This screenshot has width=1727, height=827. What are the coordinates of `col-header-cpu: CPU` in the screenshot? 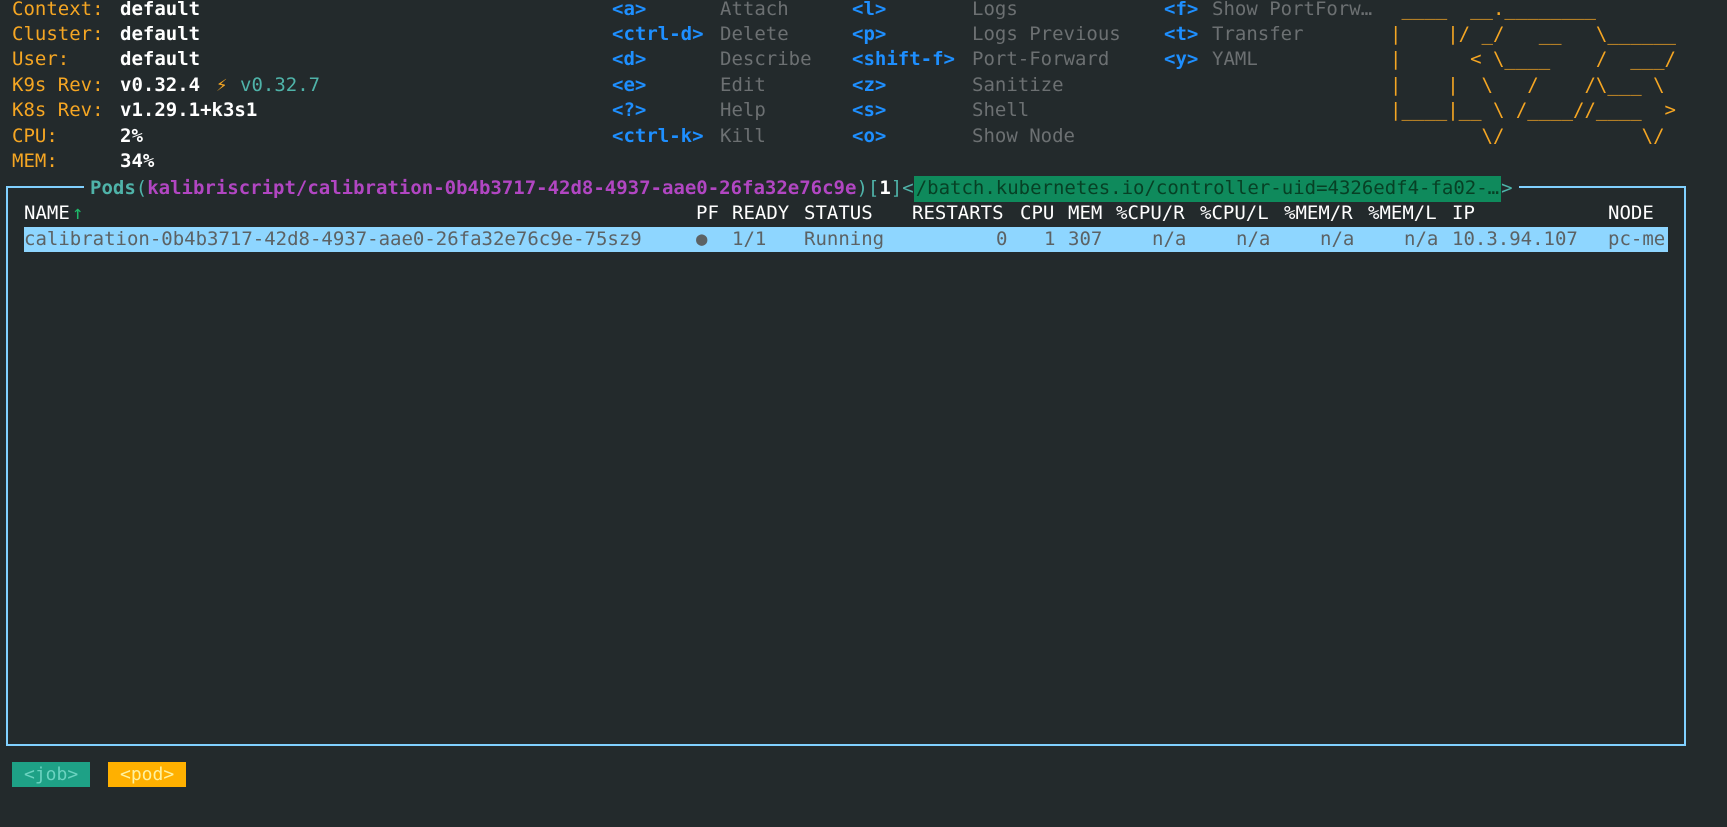 It's located at (1037, 213).